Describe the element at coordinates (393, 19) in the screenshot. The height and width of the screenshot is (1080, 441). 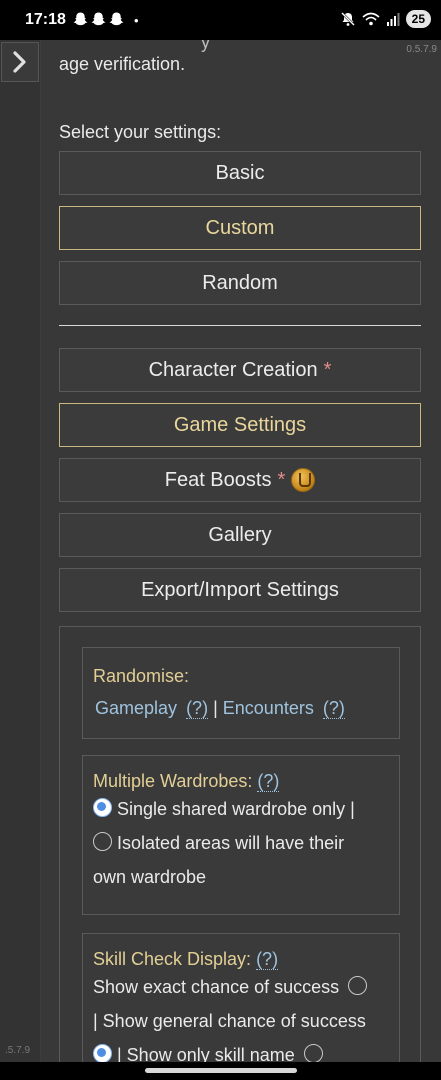
I see `signal-icon` at that location.